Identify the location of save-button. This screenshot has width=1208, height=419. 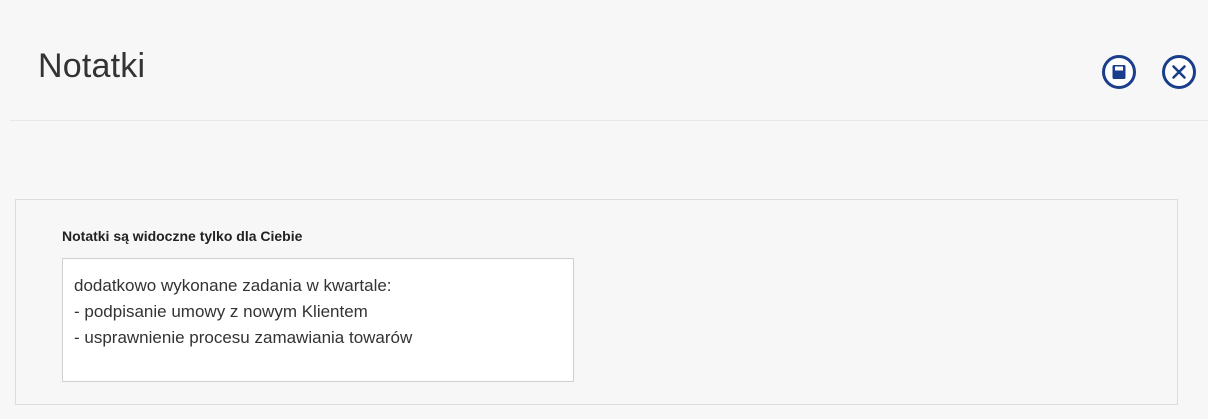
(1119, 72).